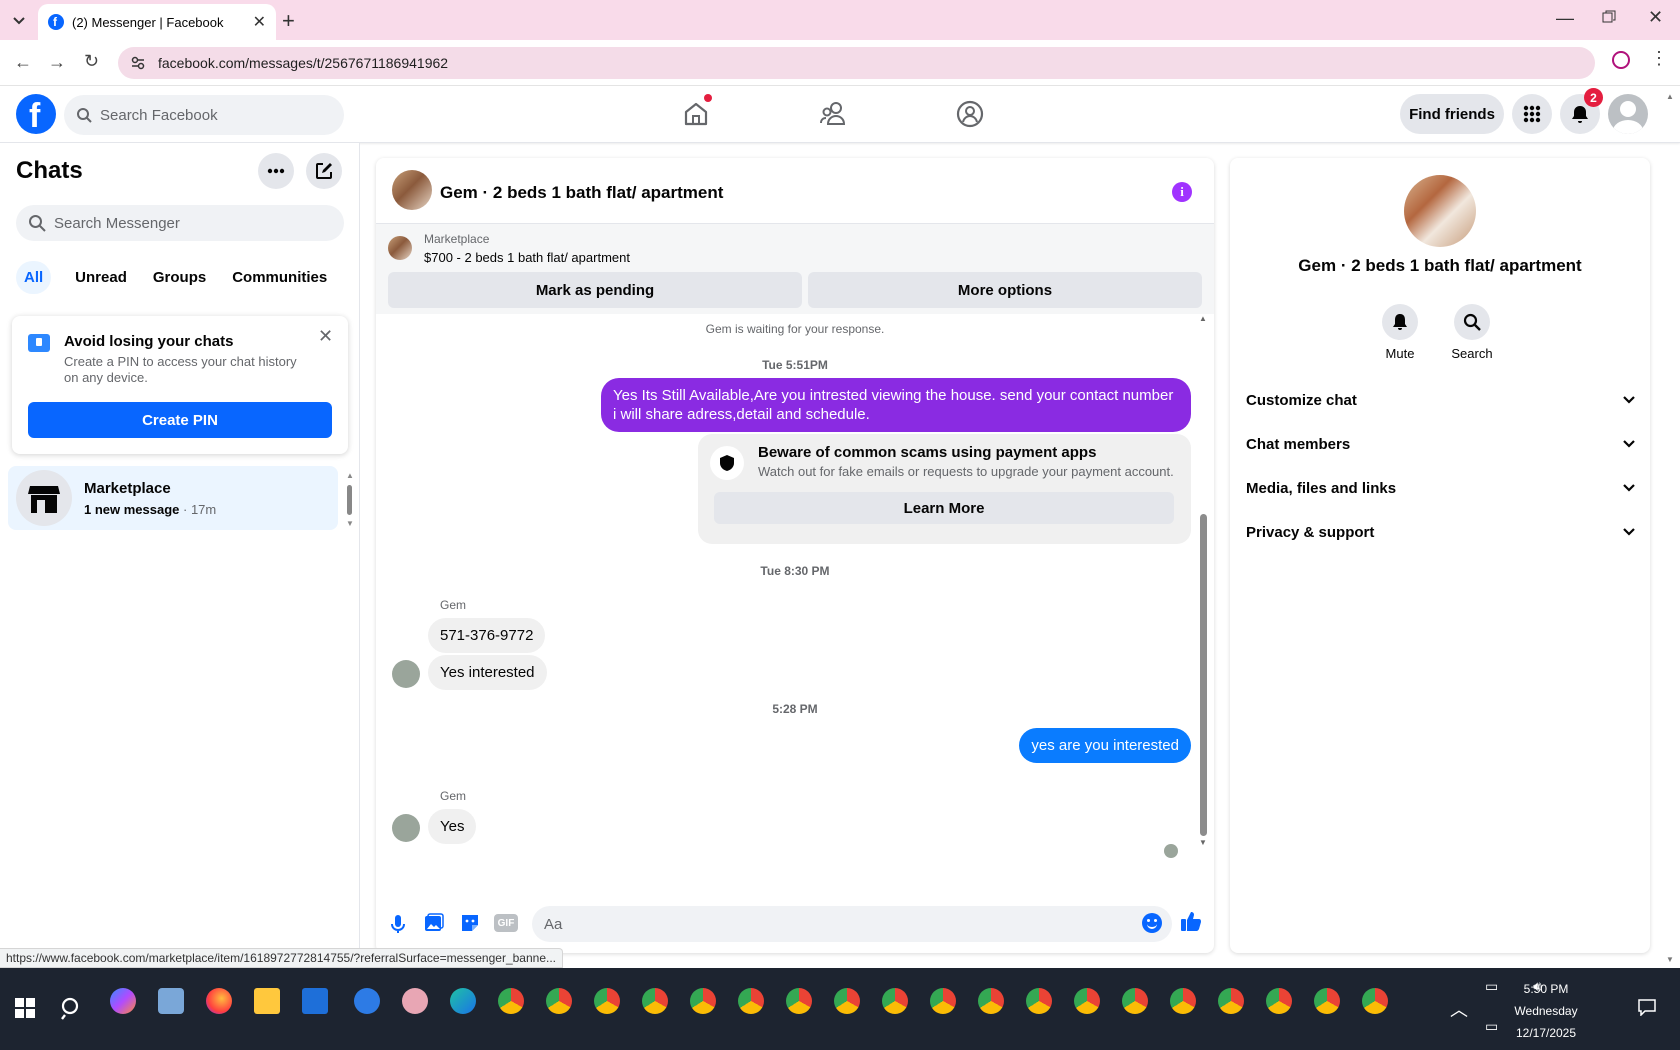 Image resolution: width=1680 pixels, height=1050 pixels. Describe the element at coordinates (1152, 923) in the screenshot. I see `emoji-icon` at that location.